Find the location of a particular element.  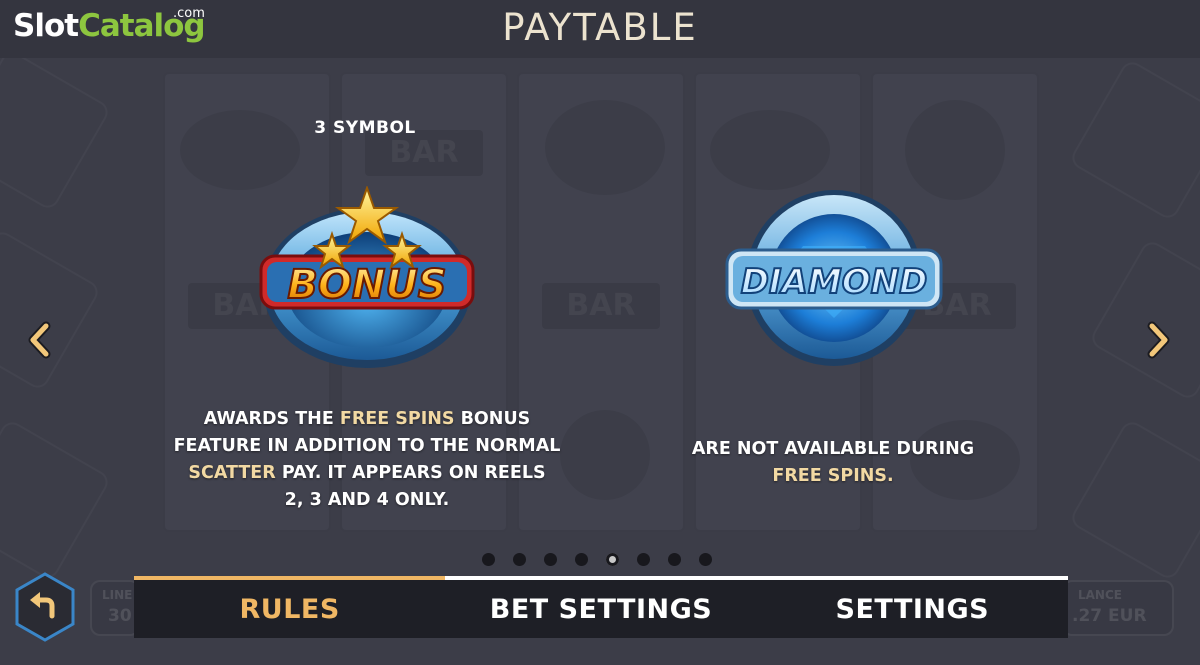

diamond-symbol-icon: DIAMOND is located at coordinates (834, 278).